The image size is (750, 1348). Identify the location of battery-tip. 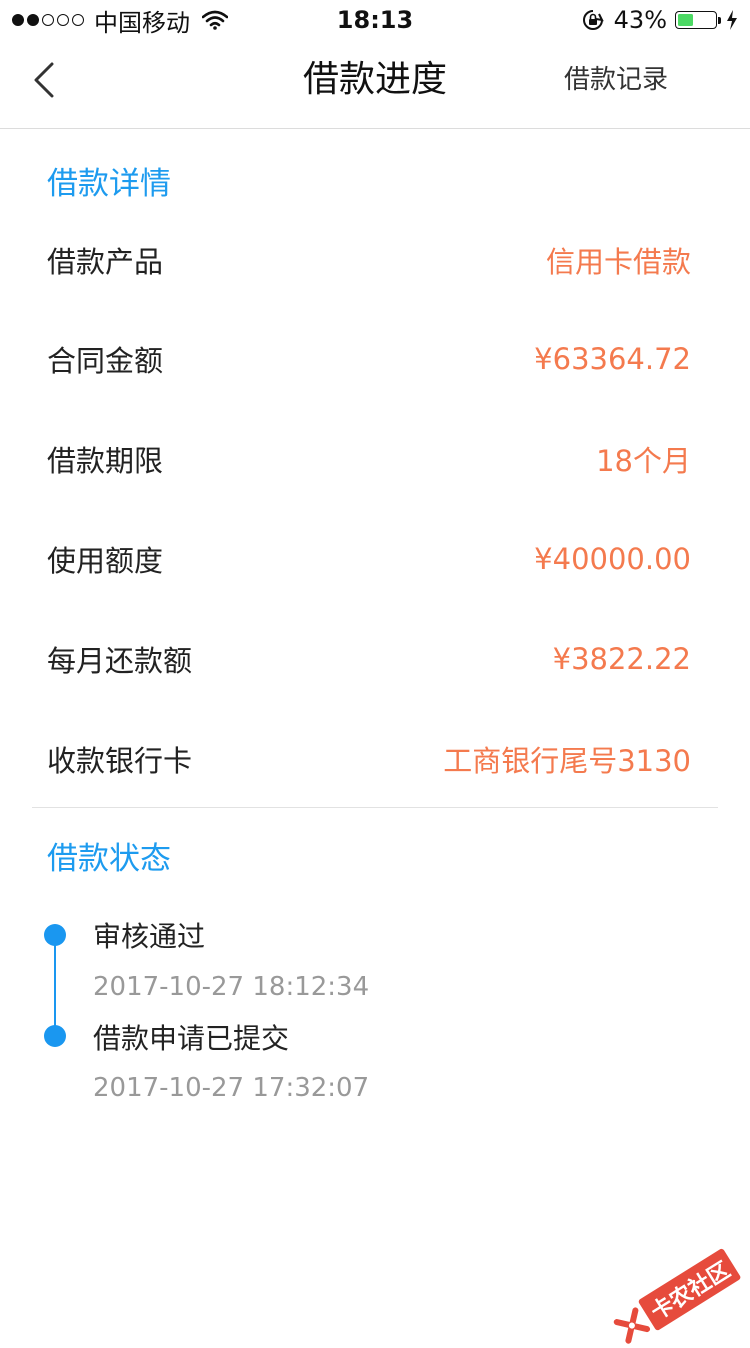
(719, 20).